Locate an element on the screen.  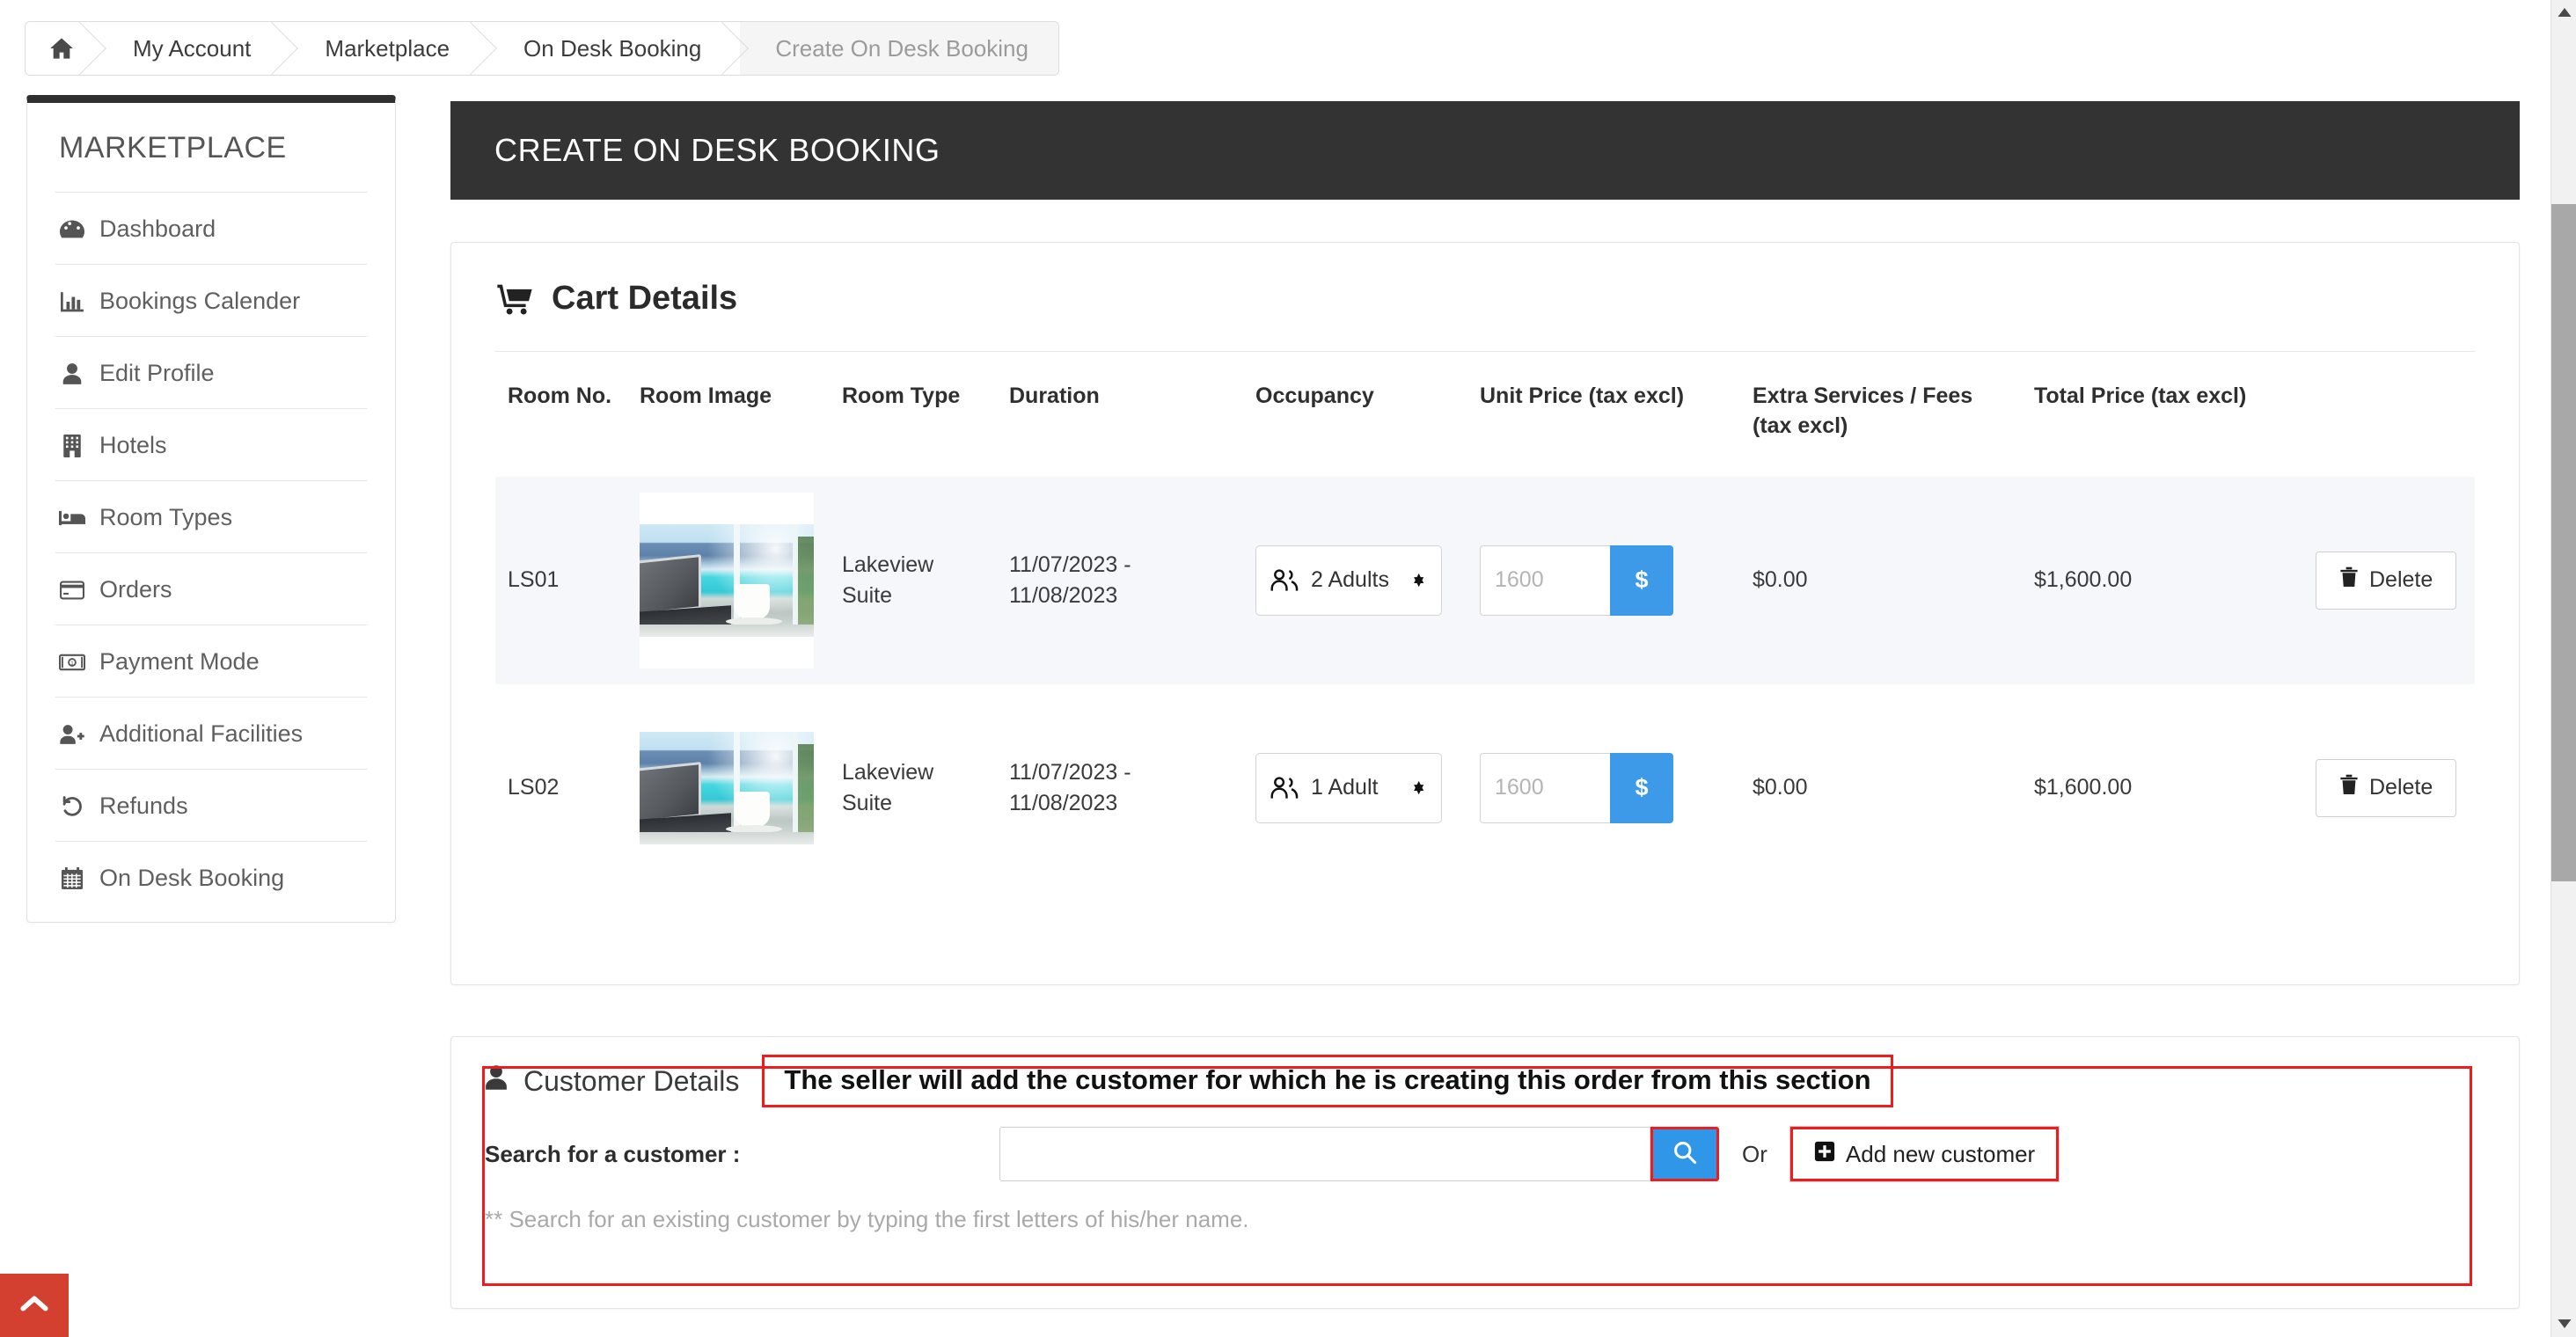
col-header-room-type: Room Type is located at coordinates (902, 396).